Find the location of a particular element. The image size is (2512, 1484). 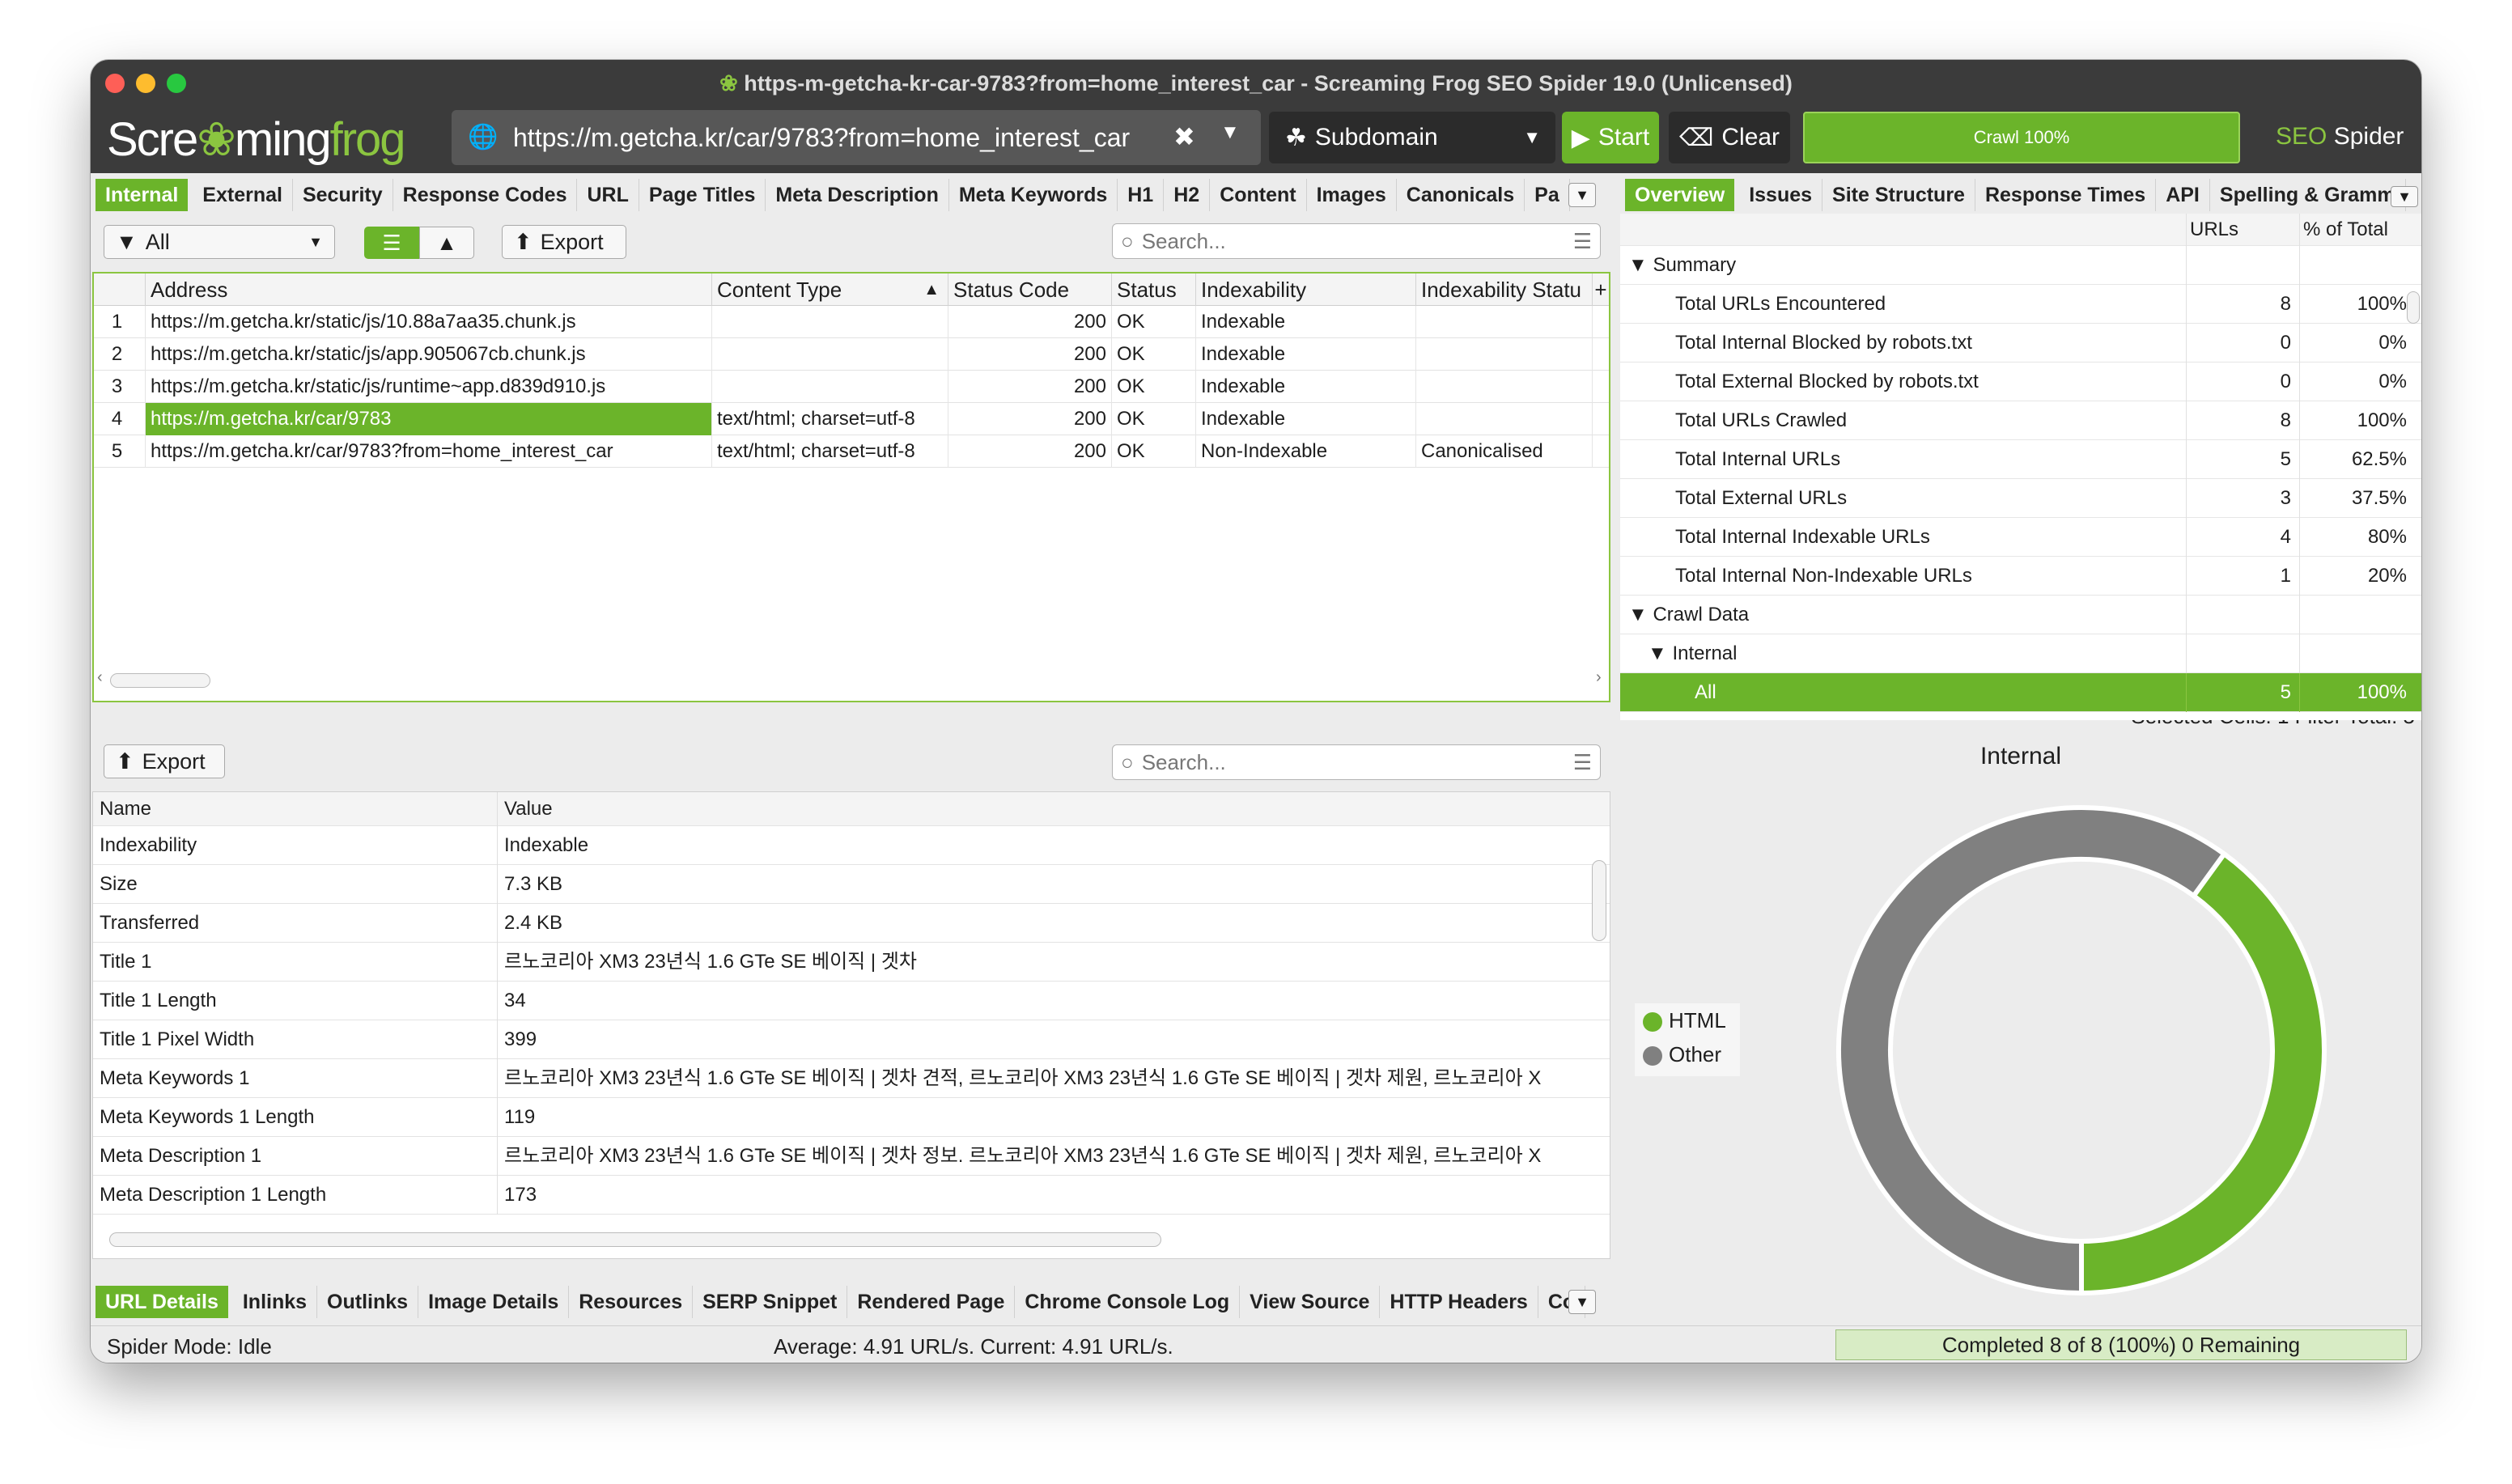

horizontal-scrollbar is located at coordinates (160, 681).